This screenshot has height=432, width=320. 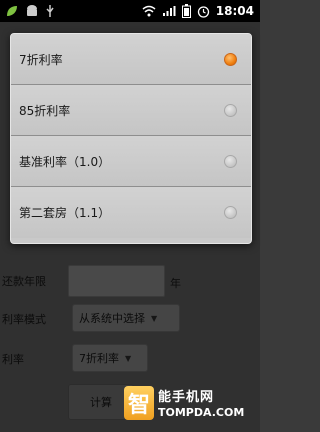 What do you see at coordinates (32, 10) in the screenshot?
I see `android-icon` at bounding box center [32, 10].